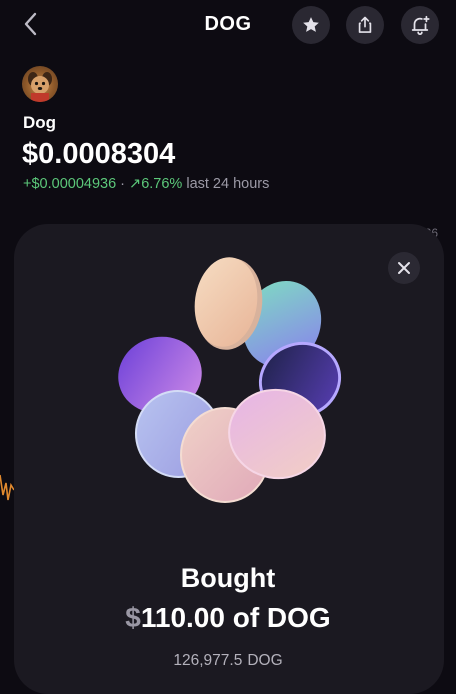  What do you see at coordinates (208, 660) in the screenshot?
I see `quantity-value: 126,977.5` at bounding box center [208, 660].